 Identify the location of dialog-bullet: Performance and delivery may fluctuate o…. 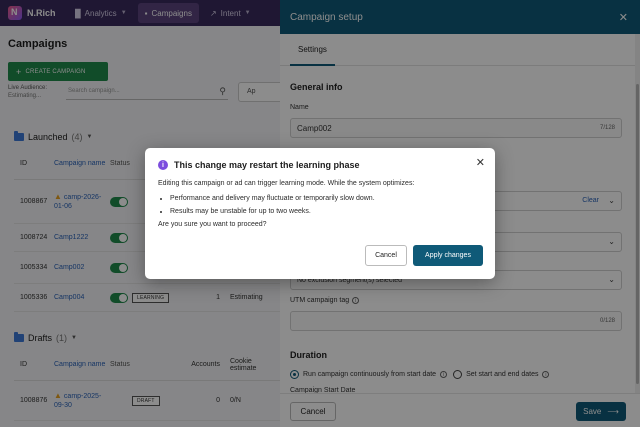
(326, 199).